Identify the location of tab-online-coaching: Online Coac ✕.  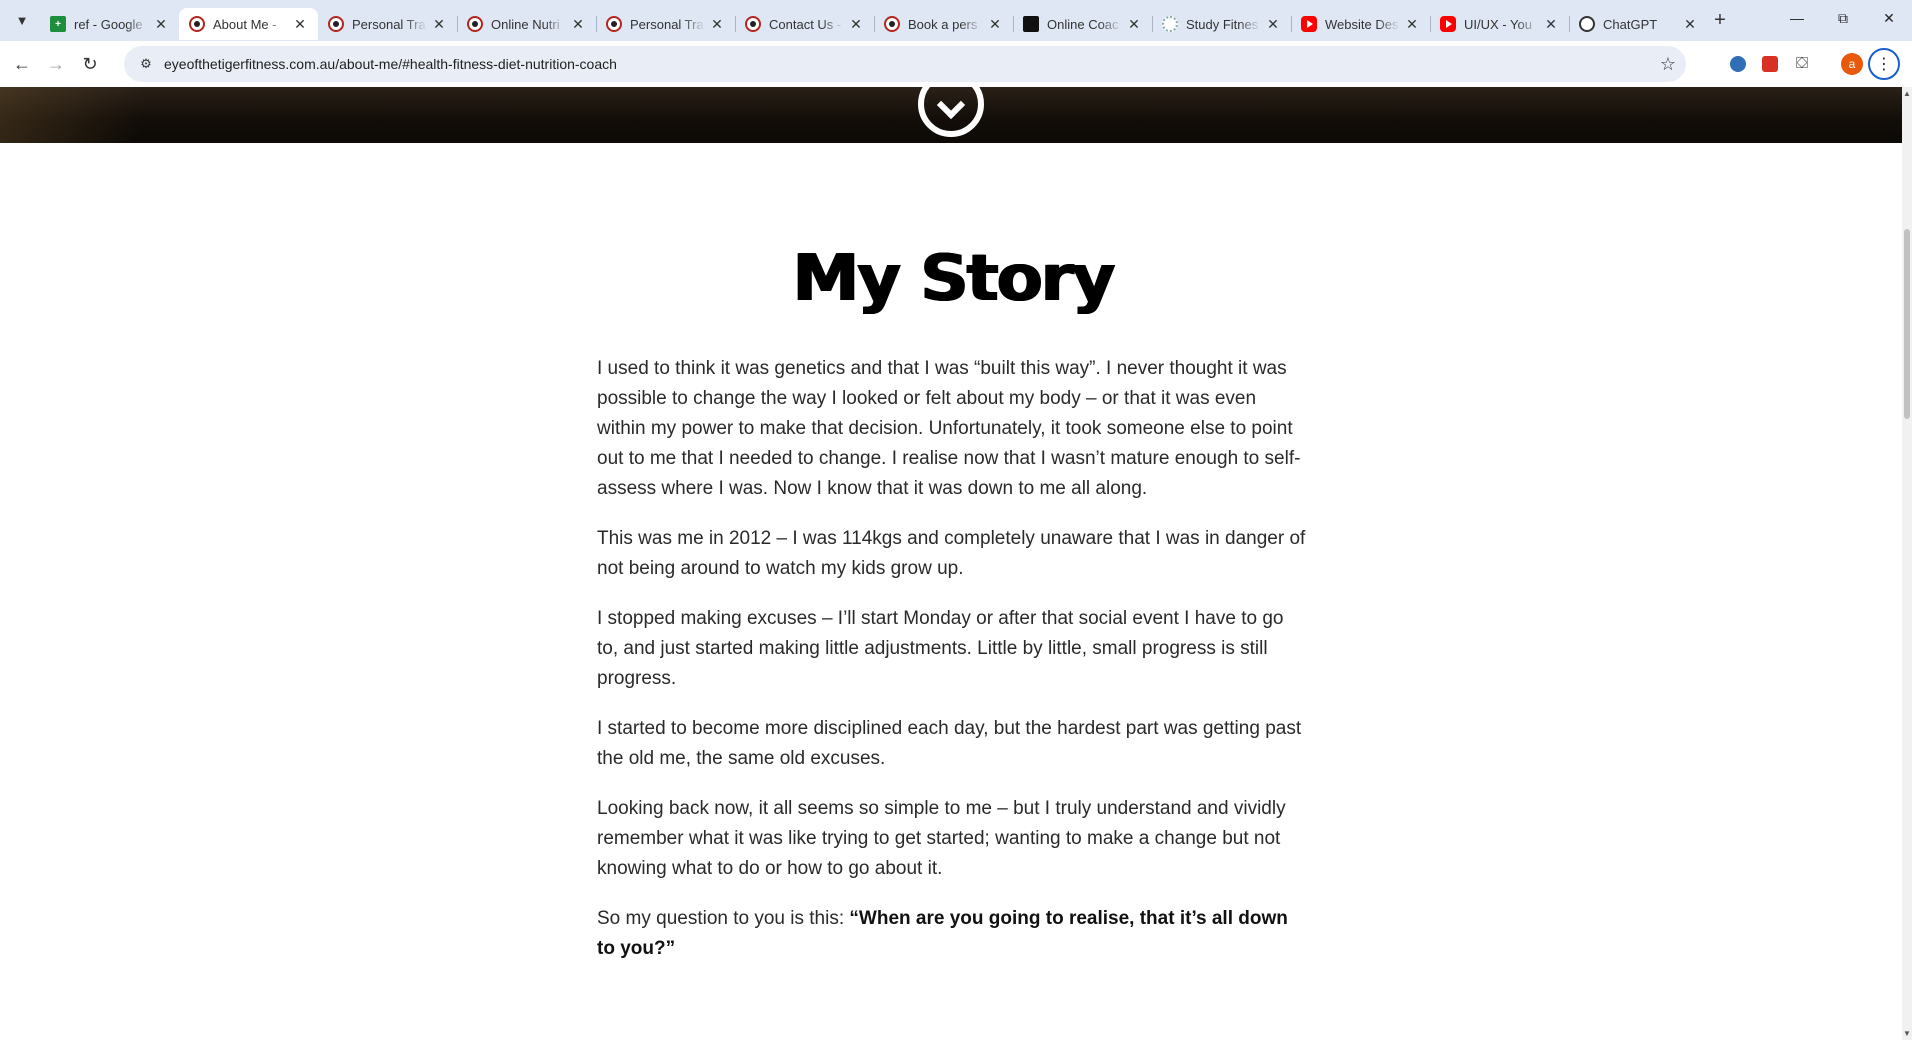
(1082, 24).